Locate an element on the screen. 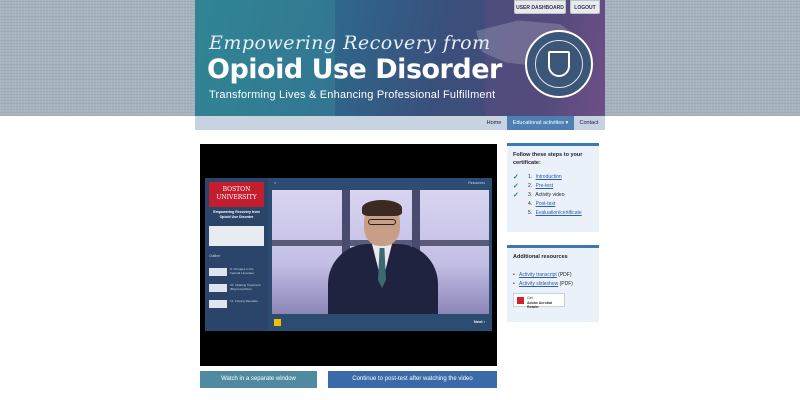  step-link-post-test: Post-test is located at coordinates (546, 204).